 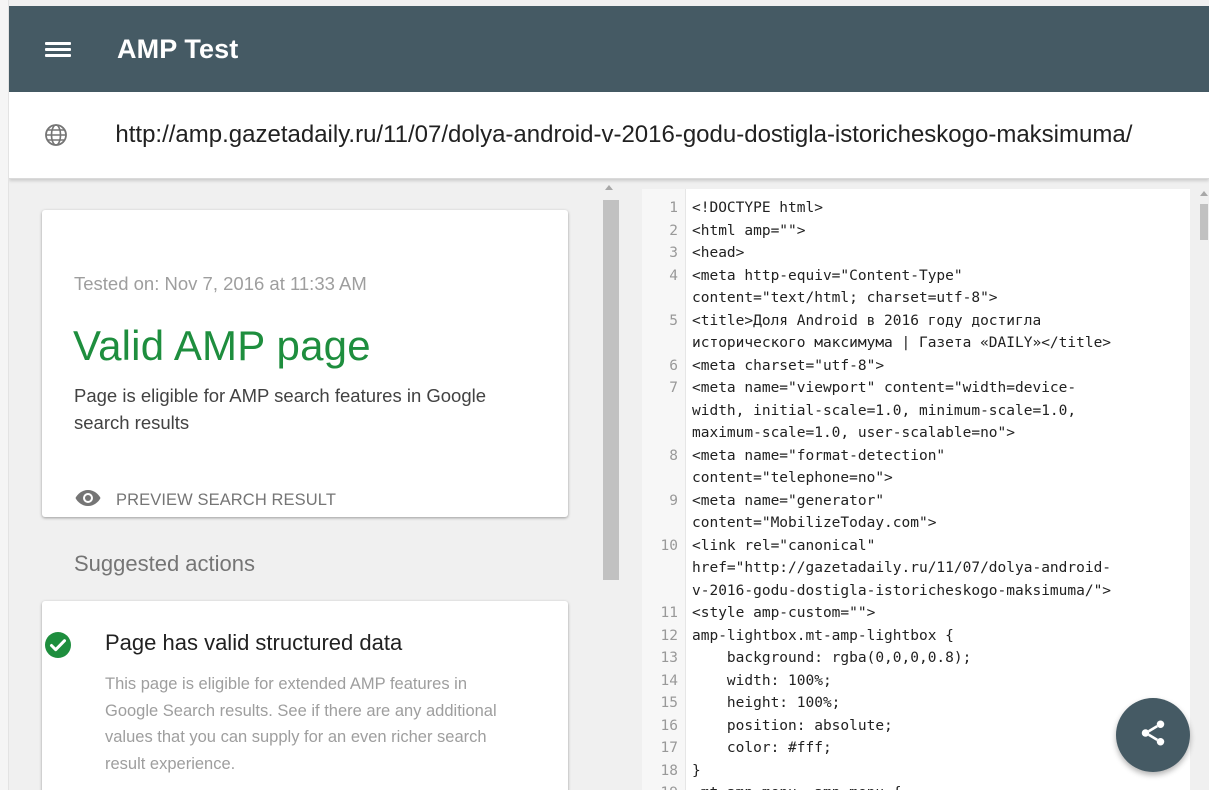 What do you see at coordinates (609, 187) in the screenshot?
I see `scroll-up-arrow-icon` at bounding box center [609, 187].